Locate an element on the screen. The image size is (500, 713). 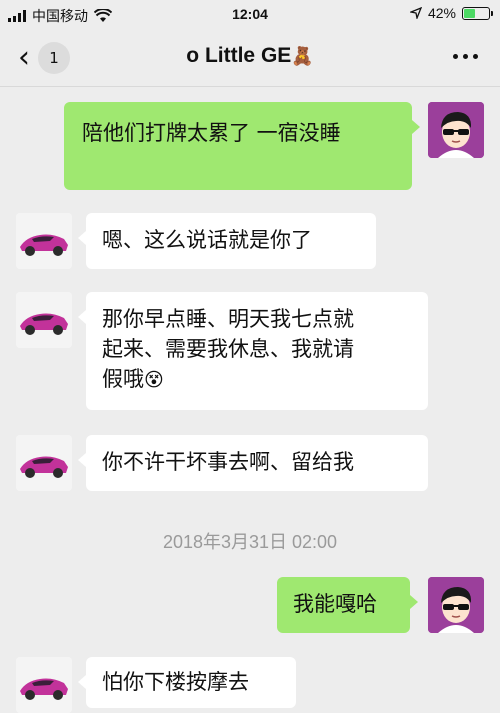
more-options-icon is located at coordinates (465, 56).